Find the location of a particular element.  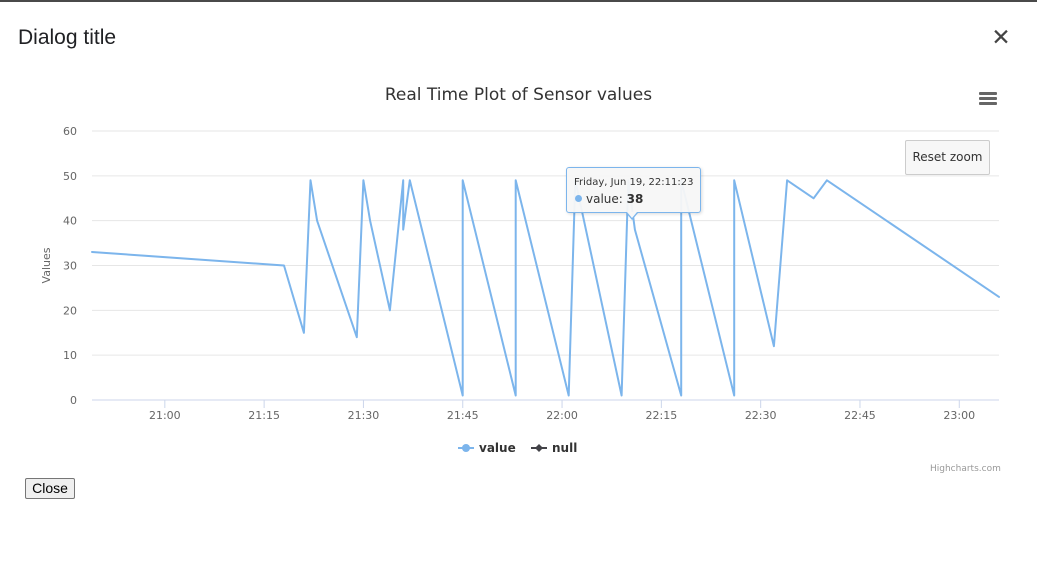

tooltip-header: Friday, Jun 19, 22:11:23 is located at coordinates (634, 182).